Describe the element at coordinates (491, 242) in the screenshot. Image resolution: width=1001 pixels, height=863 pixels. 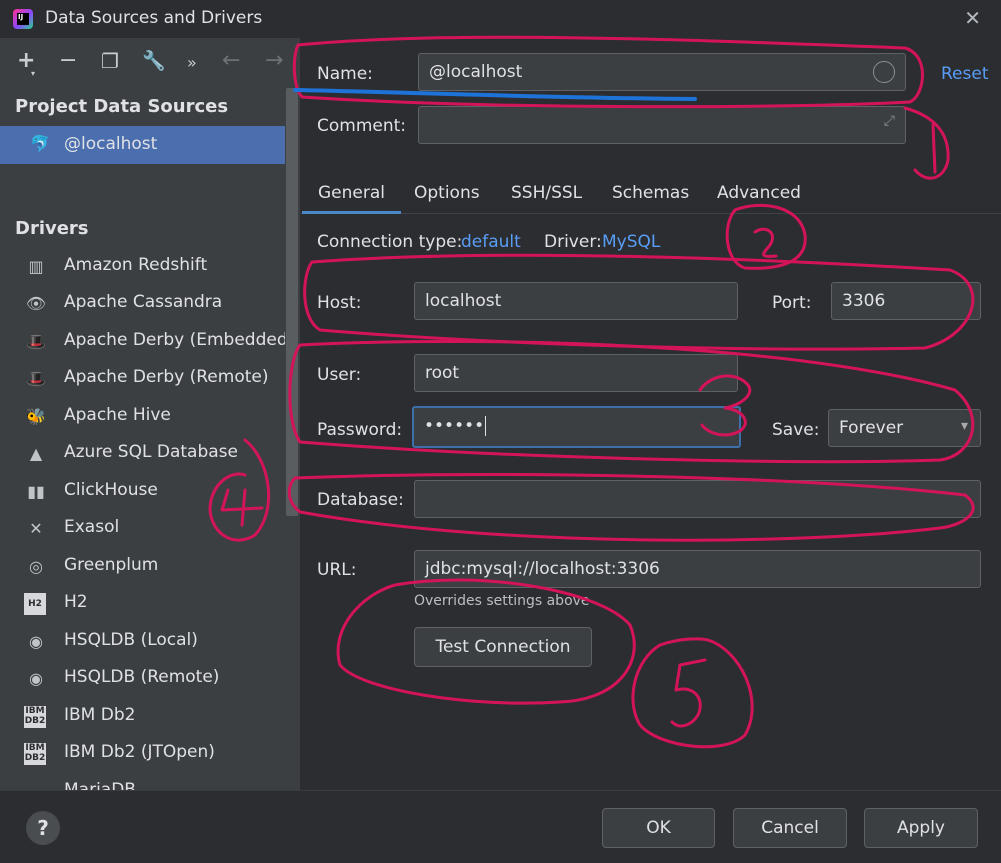
I see `connection-type-link: default` at that location.